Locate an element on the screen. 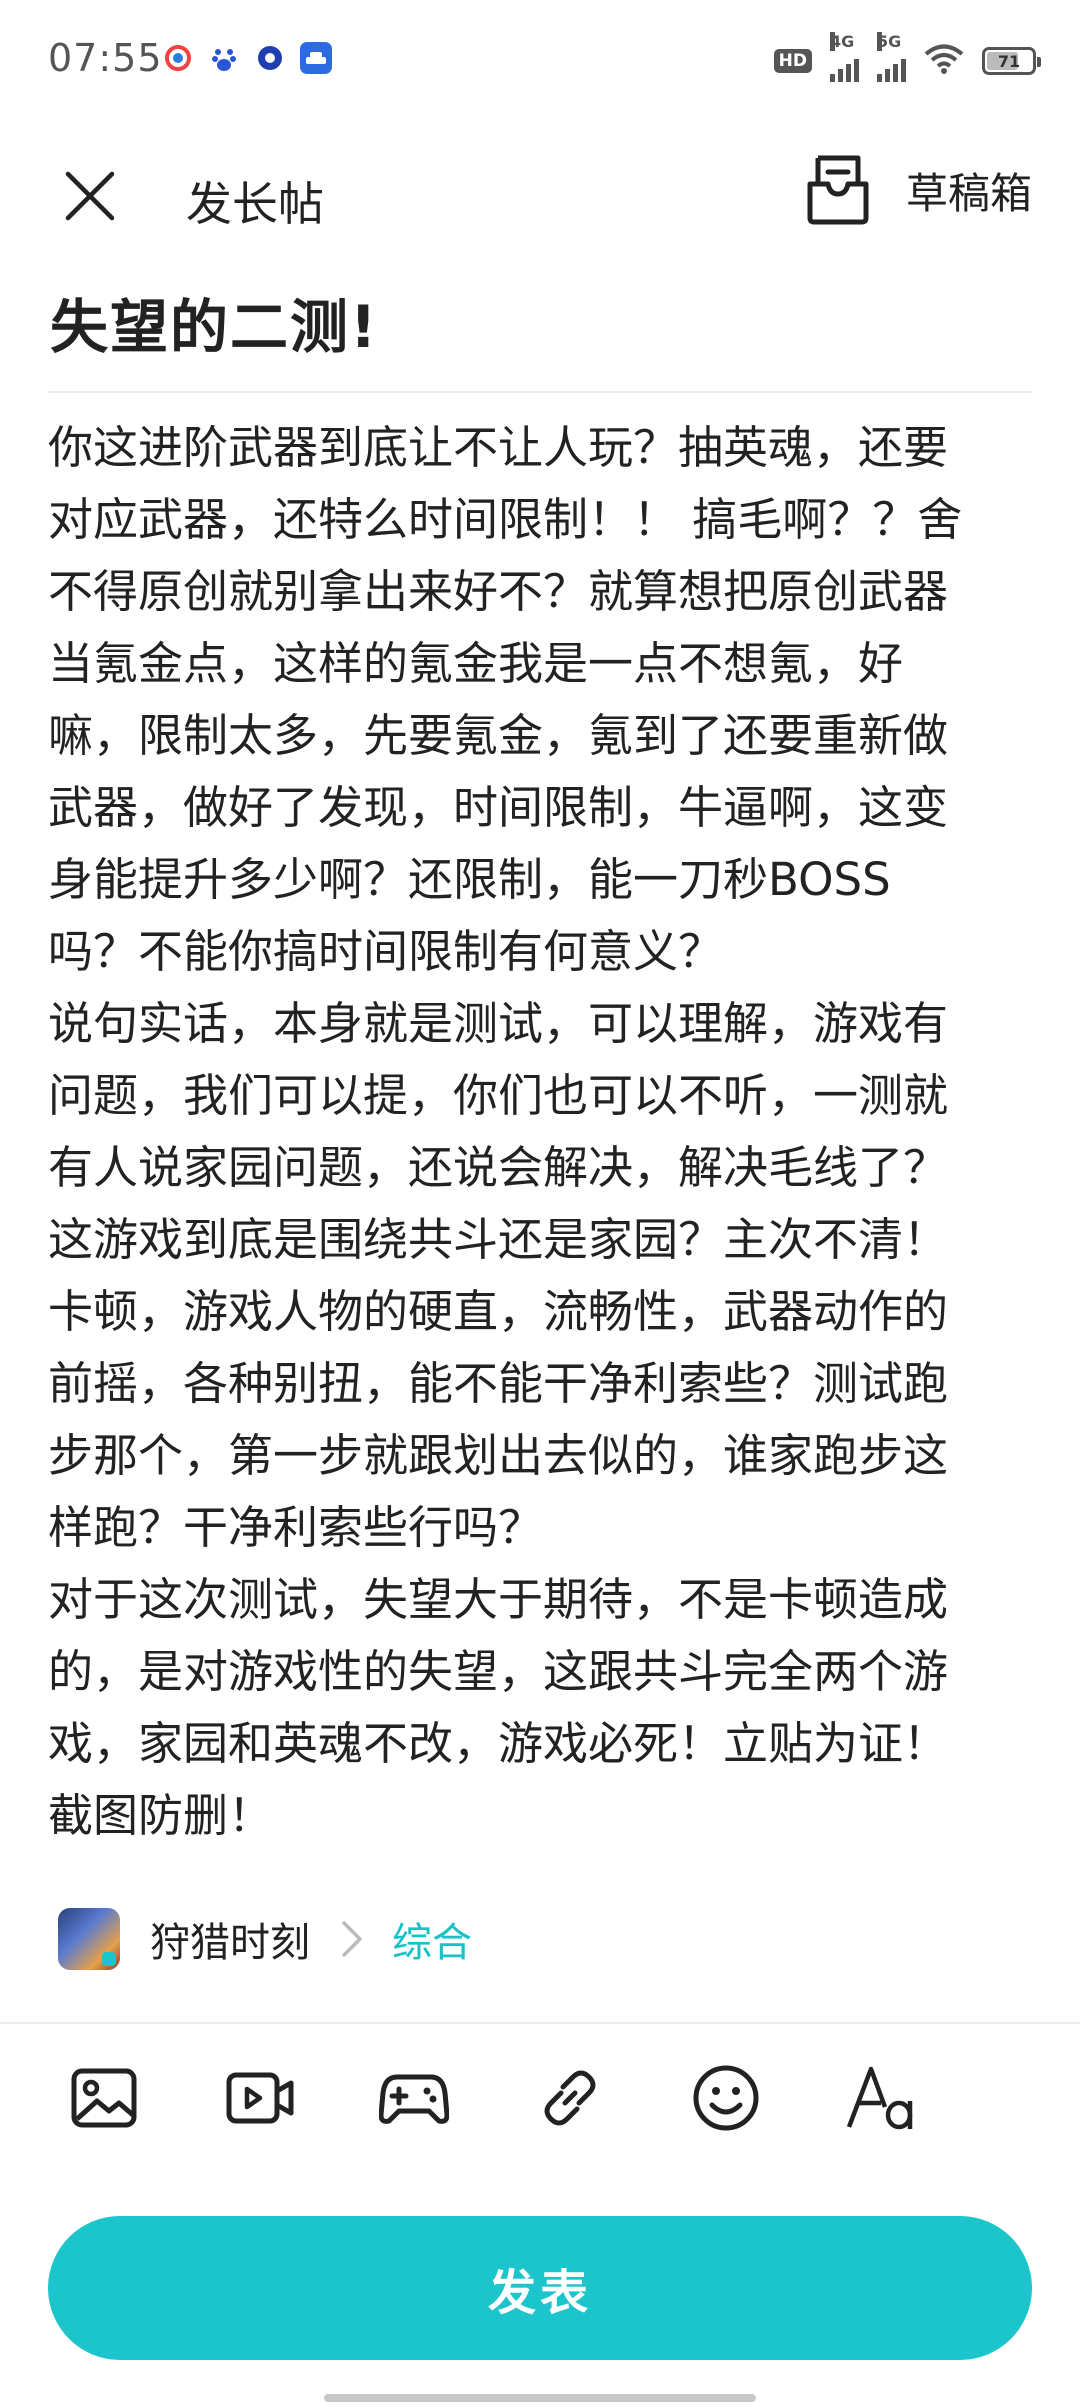 This screenshot has height=2408, width=1080. body-line: 吗？不能你搞时间限制有何意义？ is located at coordinates (386, 951).